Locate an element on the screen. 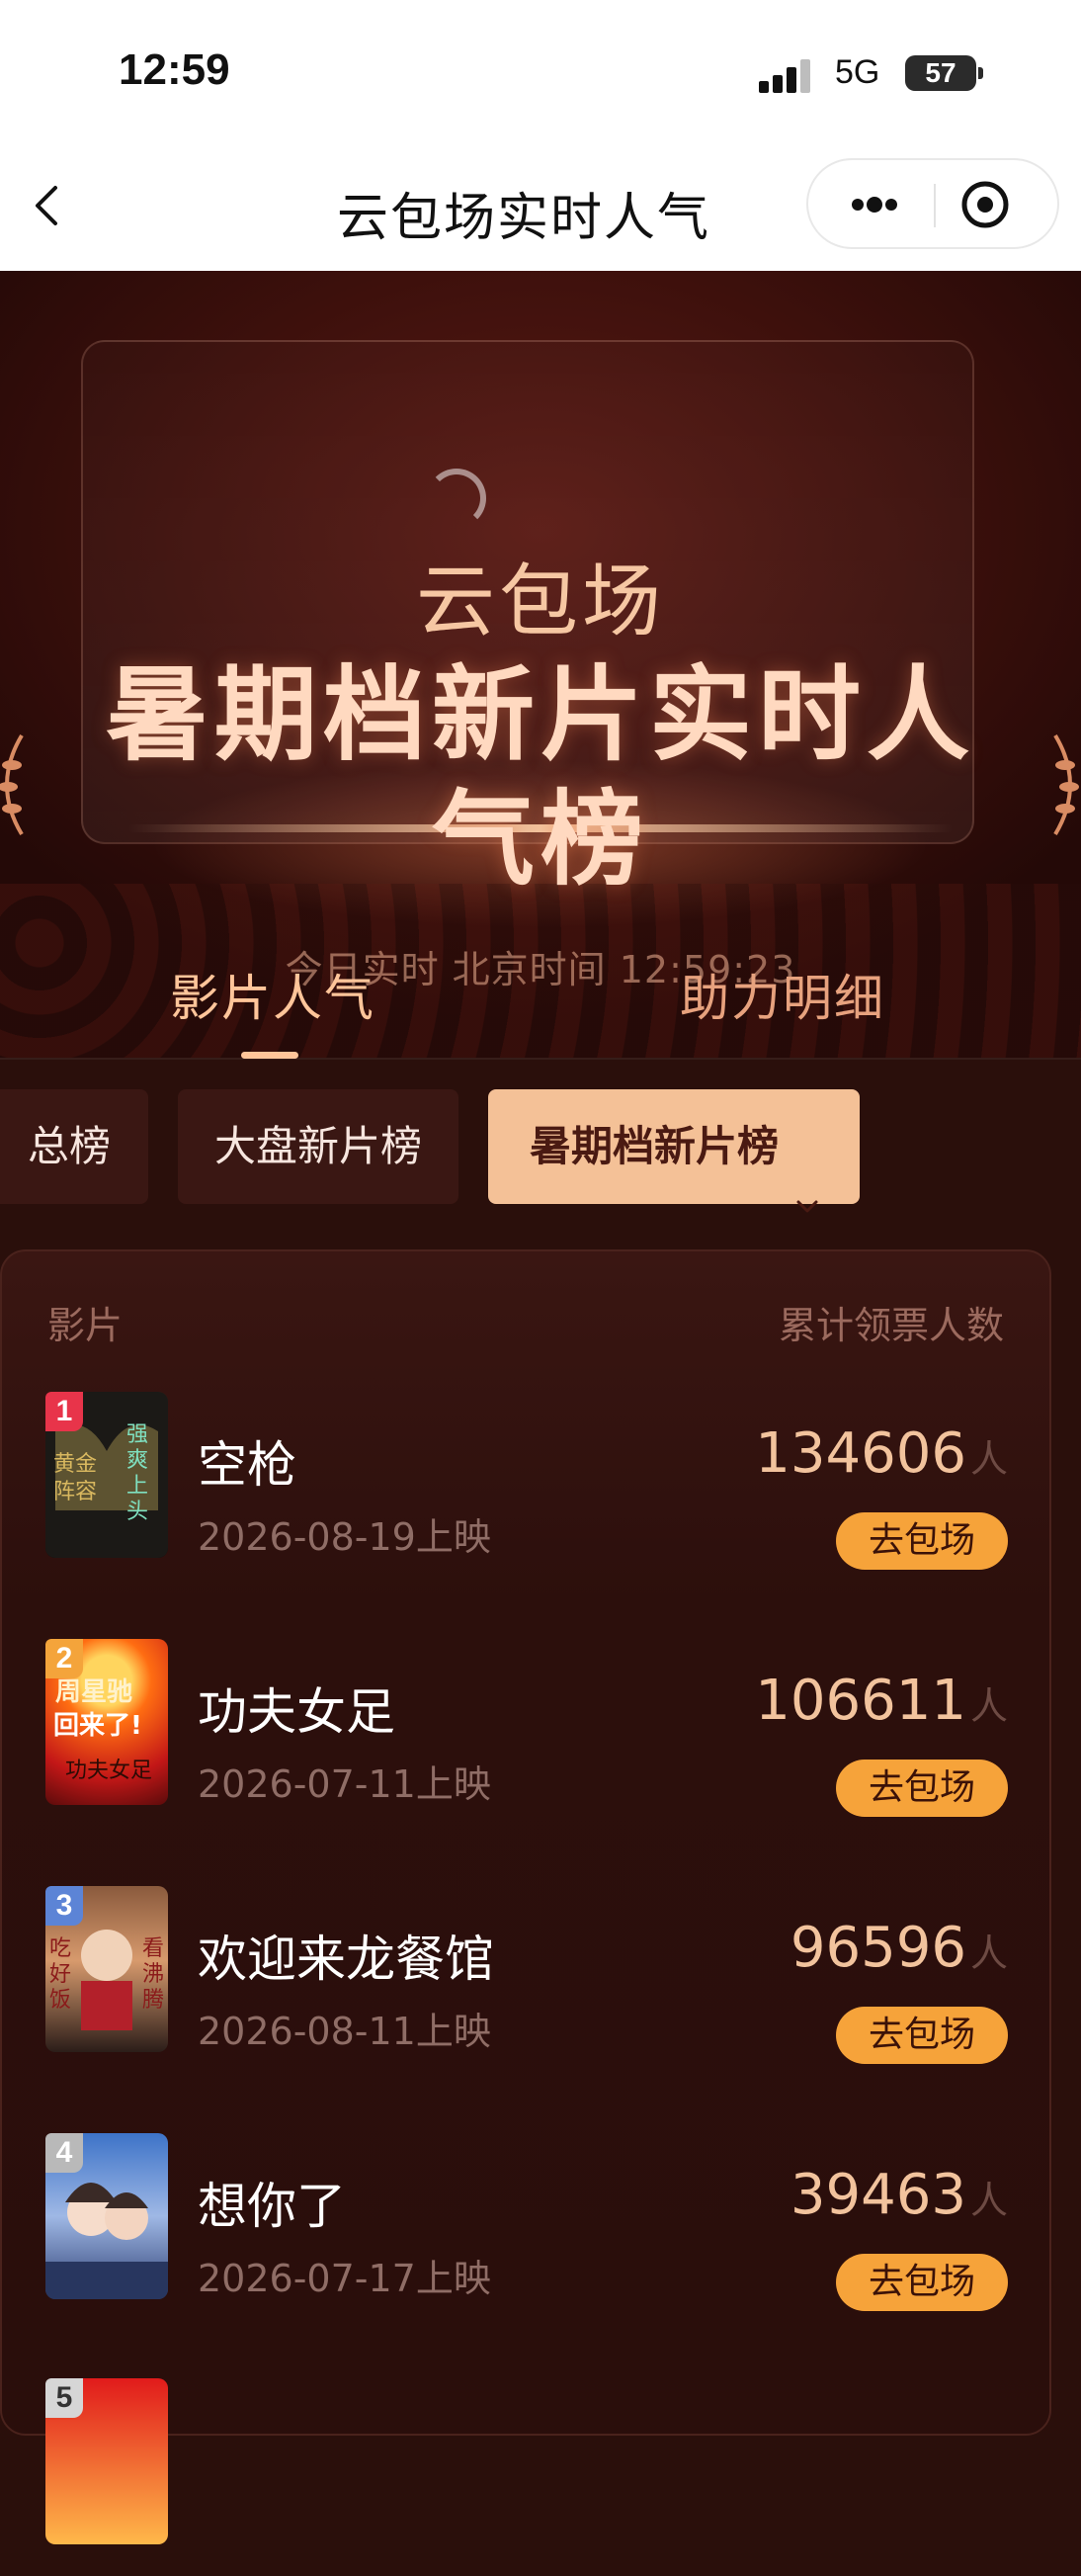 The image size is (1081, 2576). chevron-down-icon is located at coordinates (807, 1177).